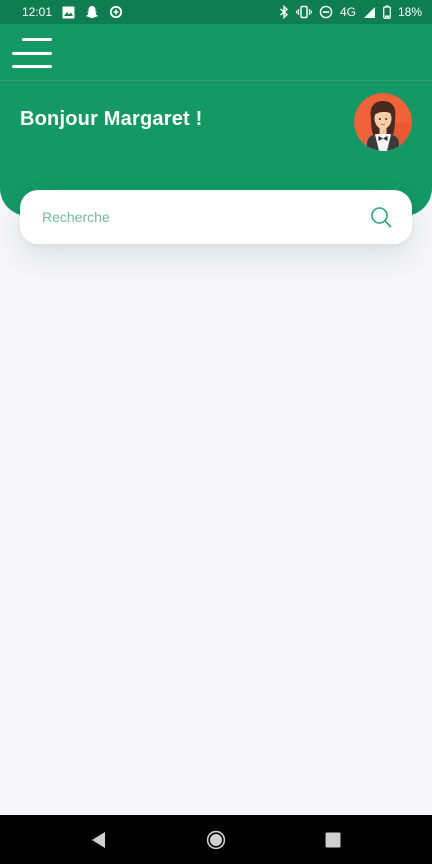 The image size is (432, 864). Describe the element at coordinates (37, 12) in the screenshot. I see `status-time: 12:01` at that location.